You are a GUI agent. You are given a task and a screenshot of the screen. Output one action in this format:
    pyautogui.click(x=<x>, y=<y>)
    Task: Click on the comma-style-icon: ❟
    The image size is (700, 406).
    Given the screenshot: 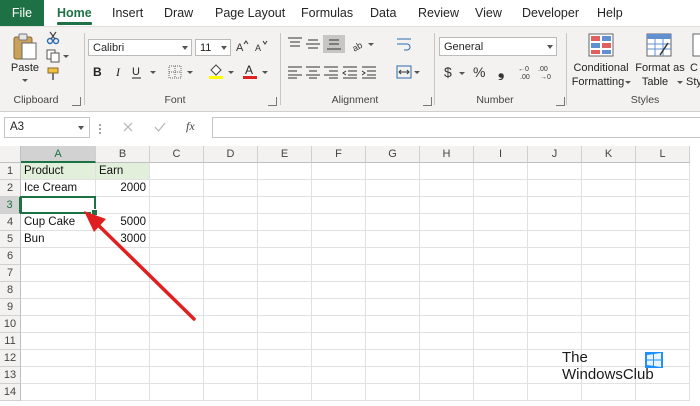 What is the action you would take?
    pyautogui.click(x=502, y=72)
    